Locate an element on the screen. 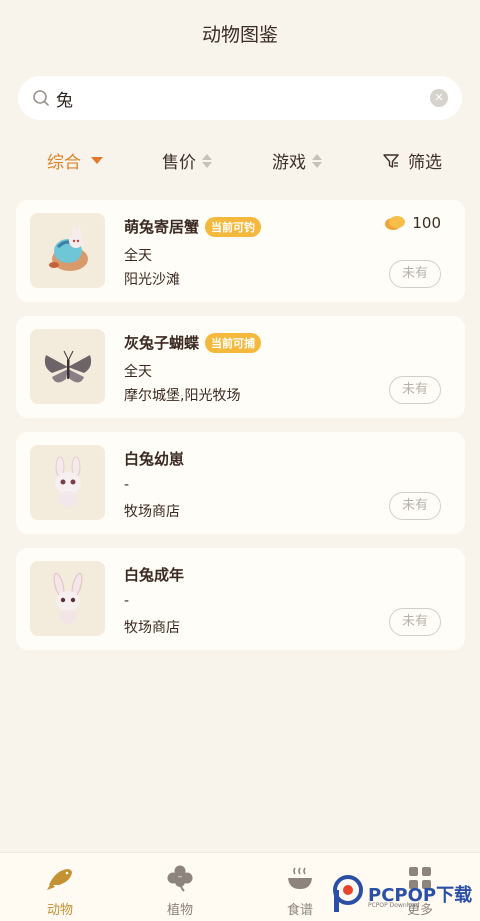 This screenshot has height=921, width=480. filter-button: 筛选 is located at coordinates (412, 160).